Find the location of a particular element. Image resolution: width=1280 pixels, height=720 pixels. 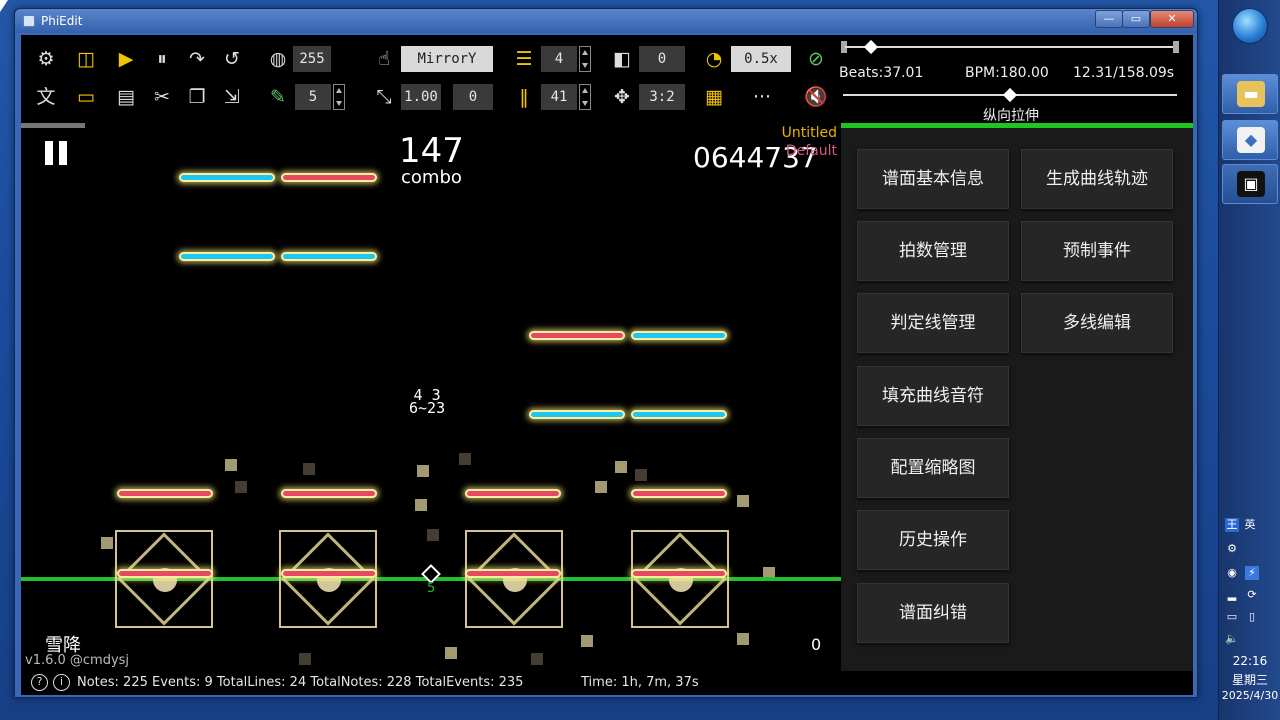

taskbar-phiedit: ◆ is located at coordinates (1250, 140).